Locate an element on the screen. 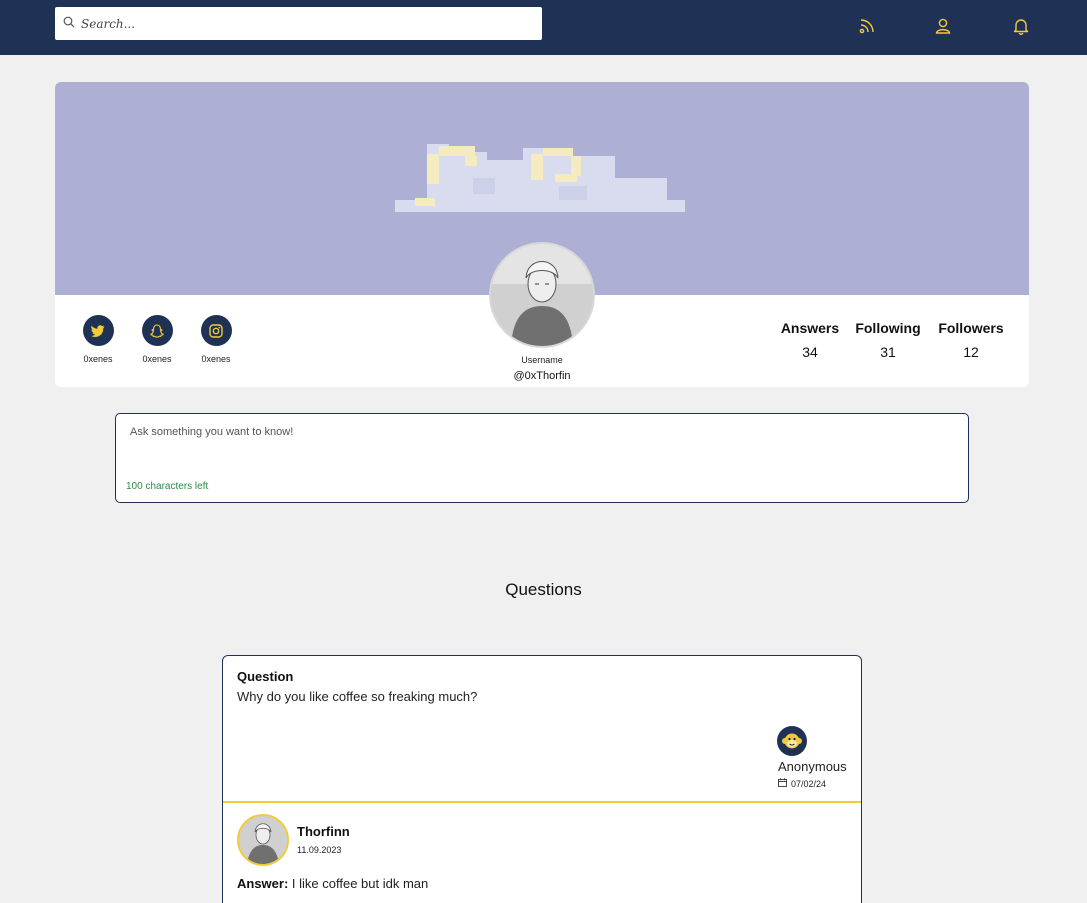 The width and height of the screenshot is (1087, 903). monkey-icon is located at coordinates (792, 741).